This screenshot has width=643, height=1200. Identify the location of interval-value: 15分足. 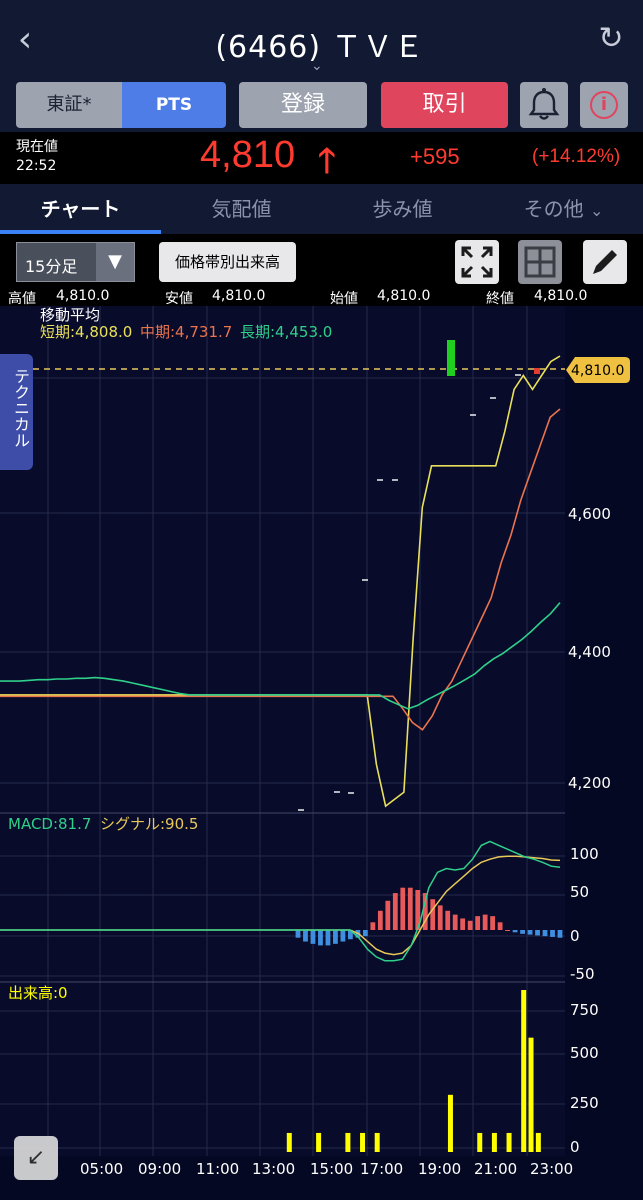
(51, 266).